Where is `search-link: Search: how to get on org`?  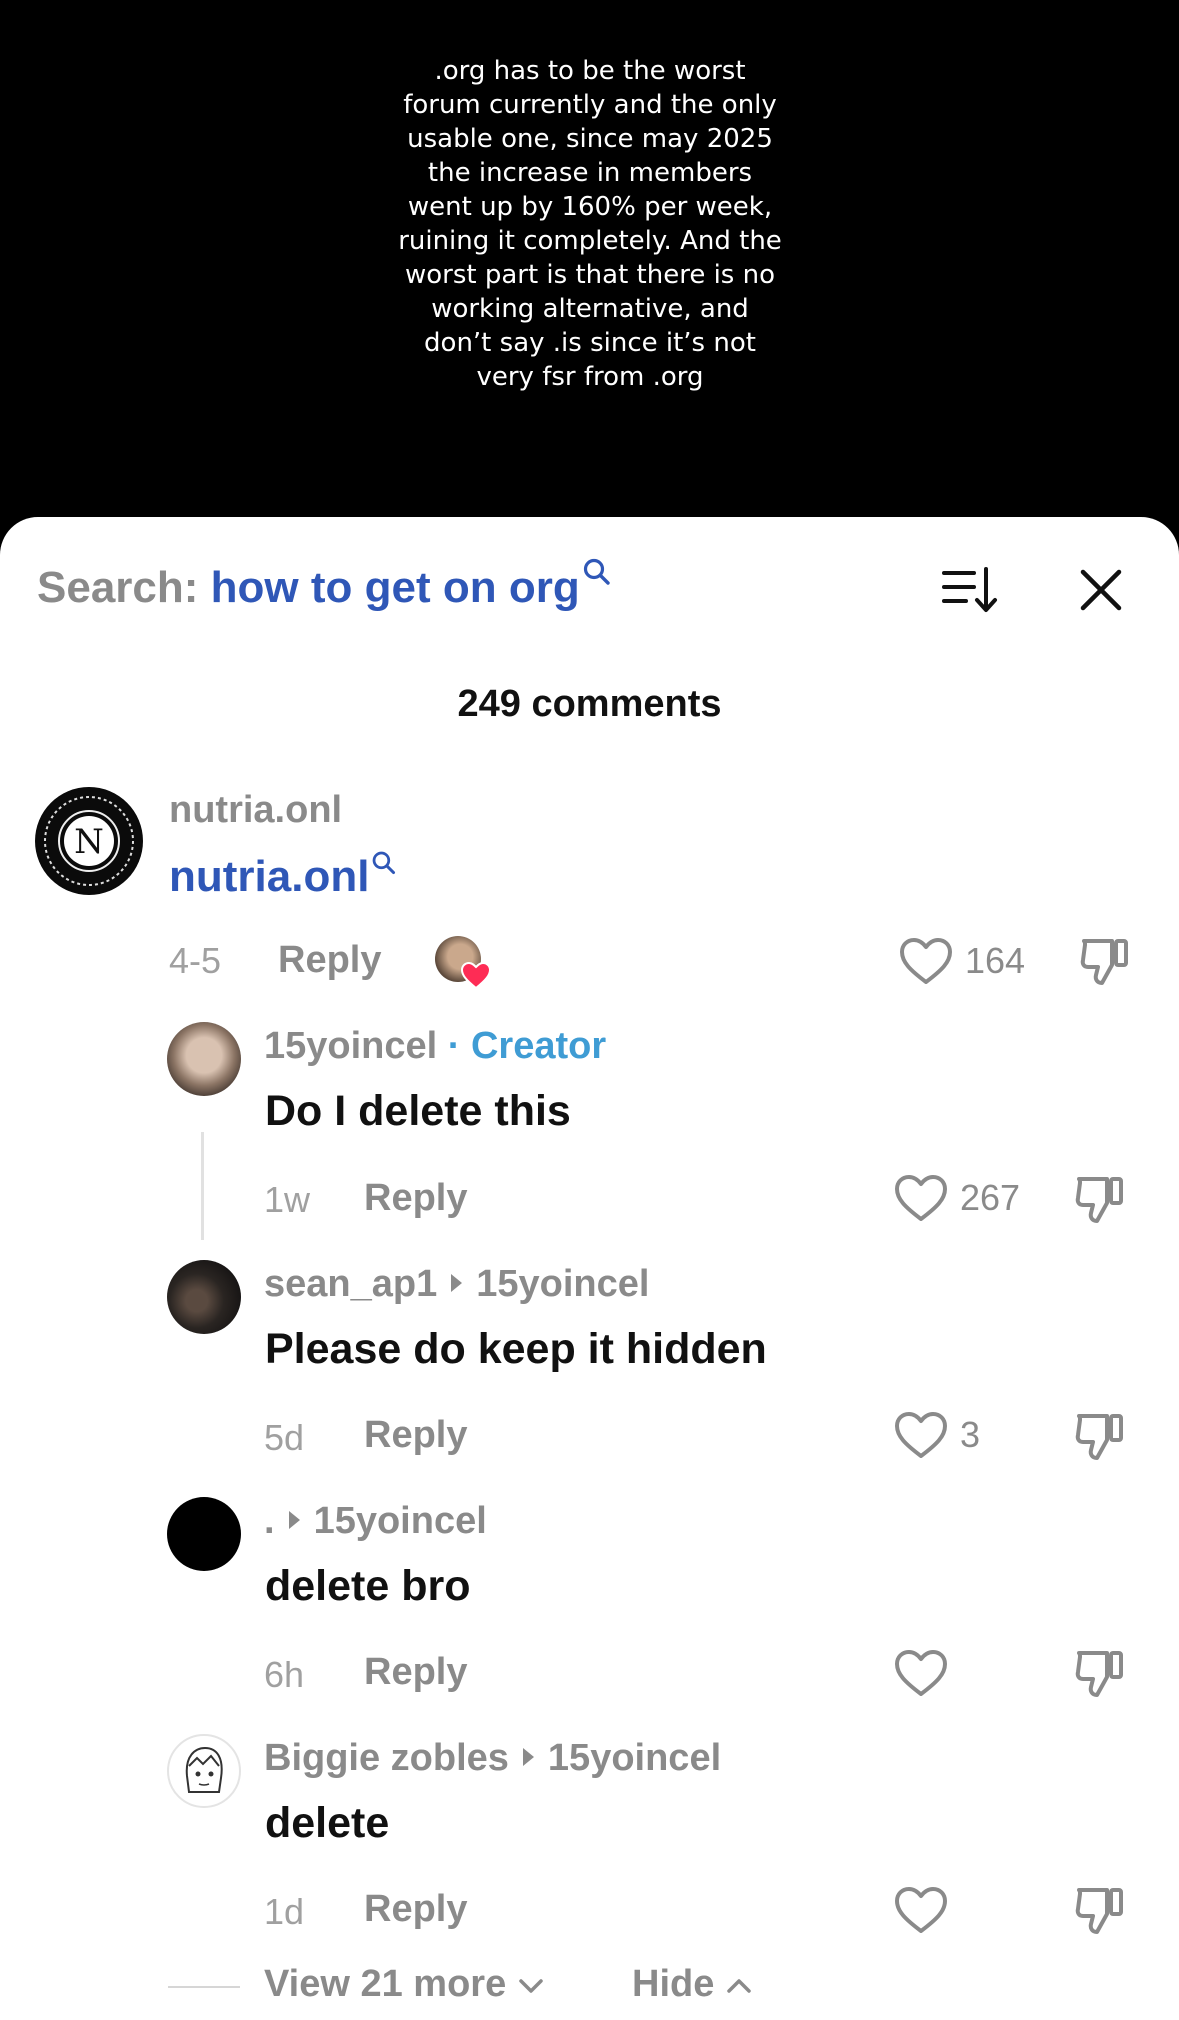 search-link: Search: how to get on org is located at coordinates (324, 585).